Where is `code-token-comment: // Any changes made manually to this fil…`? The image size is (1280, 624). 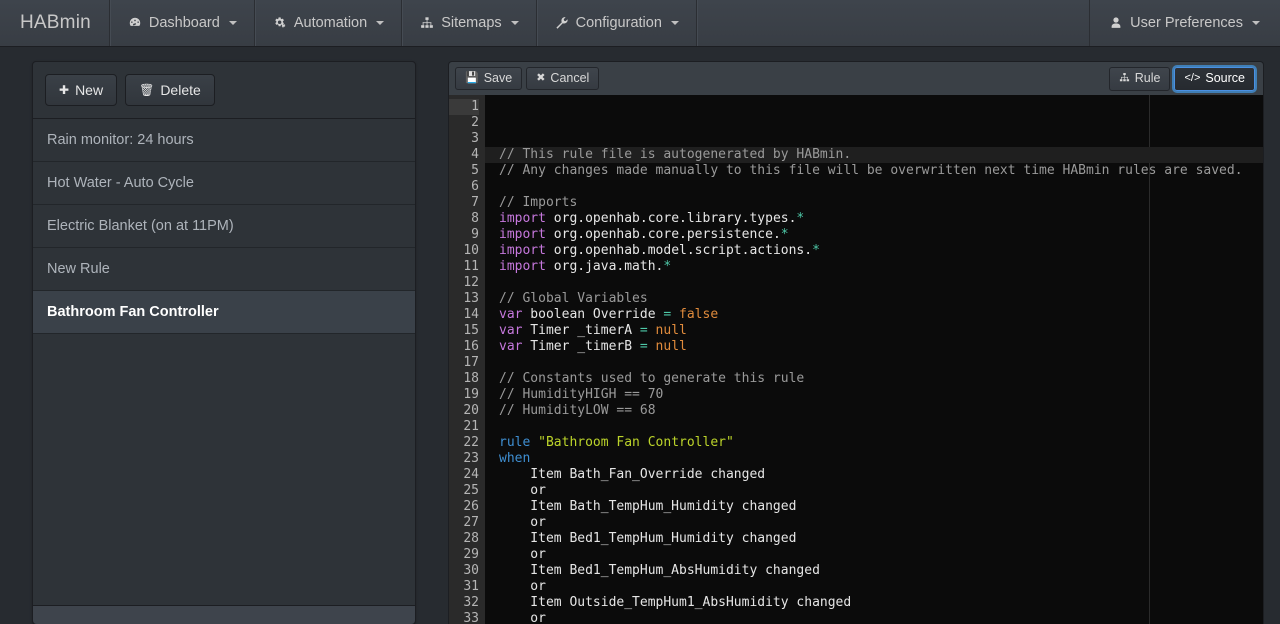
code-token-comment: // Any changes made manually to this fil… is located at coordinates (871, 170).